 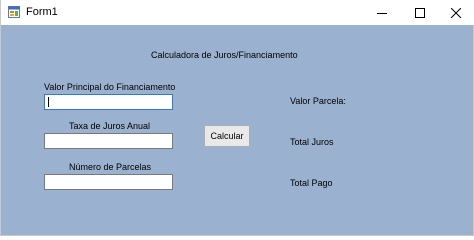 I want to click on minimize-icon, so click(x=382, y=13).